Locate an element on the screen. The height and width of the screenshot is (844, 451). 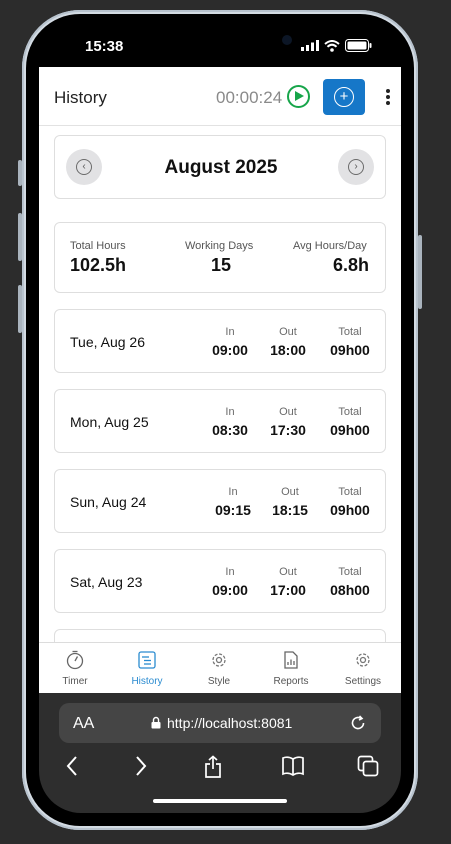
tab-reports: Reports is located at coordinates (291, 668).